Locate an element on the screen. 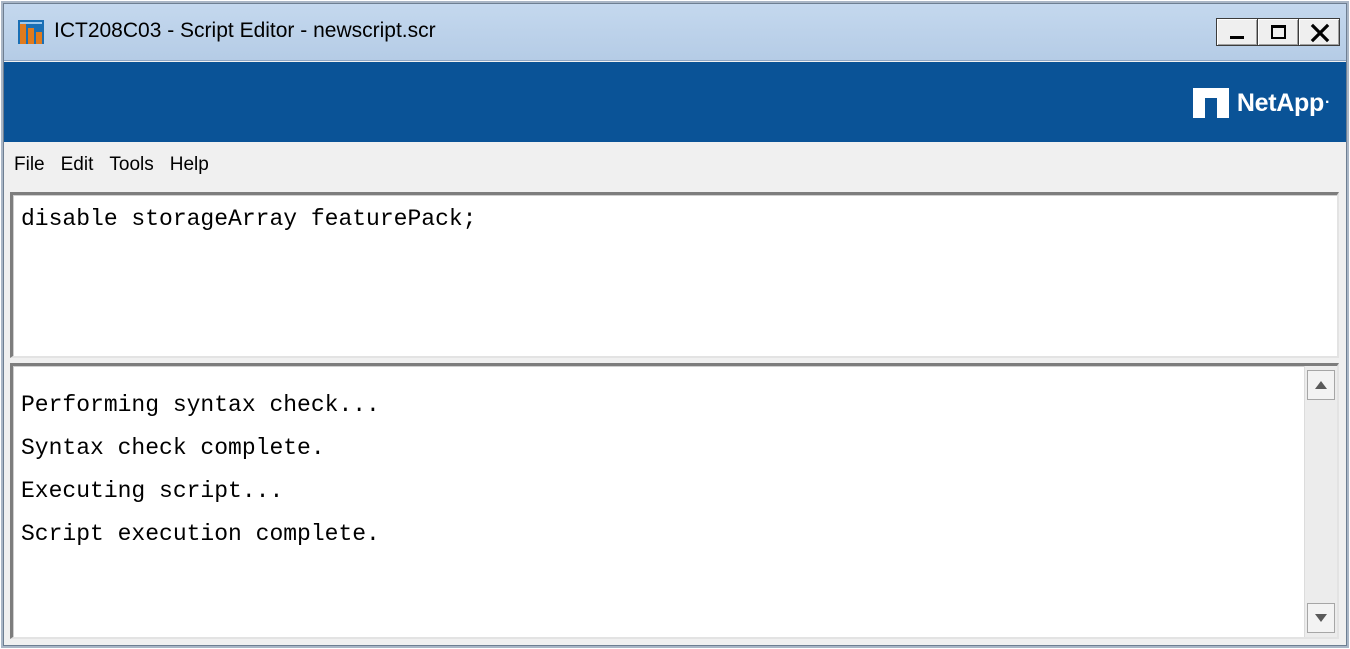 The image size is (1350, 649). menu-bar: File Edit Tools Help is located at coordinates (675, 165).